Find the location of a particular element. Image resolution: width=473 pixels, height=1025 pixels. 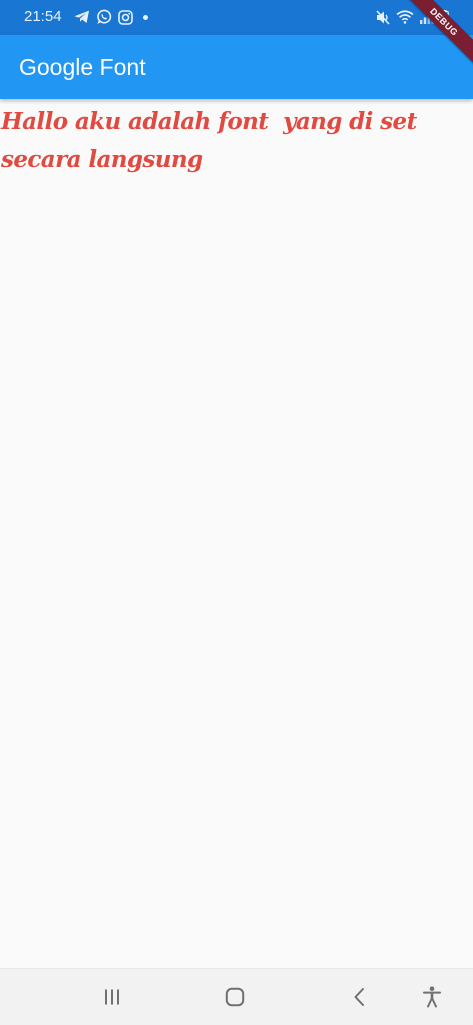

app-bar-title: Google Font is located at coordinates (82, 67).